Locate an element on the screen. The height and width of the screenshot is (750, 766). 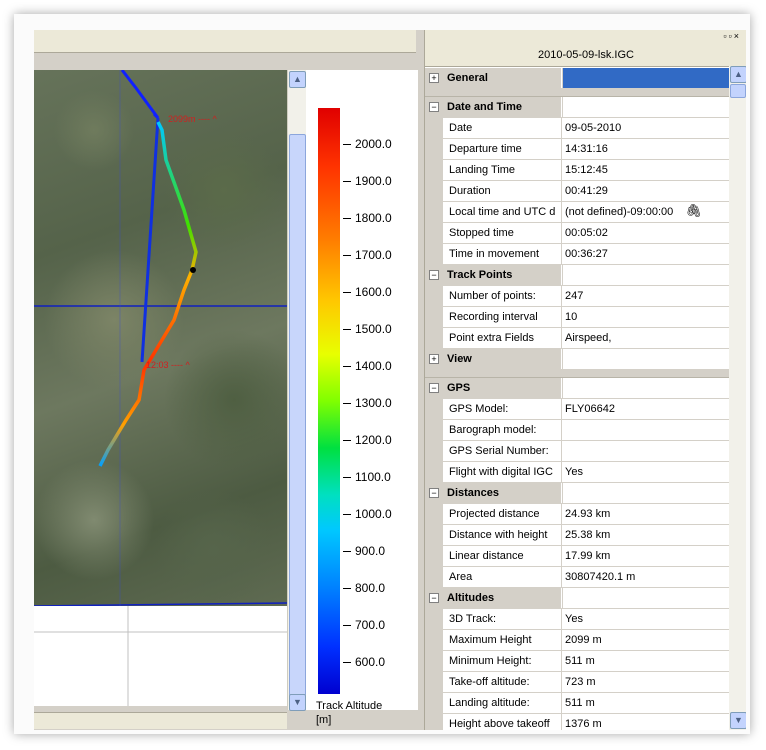
close-icon: × is located at coordinates (737, 36).